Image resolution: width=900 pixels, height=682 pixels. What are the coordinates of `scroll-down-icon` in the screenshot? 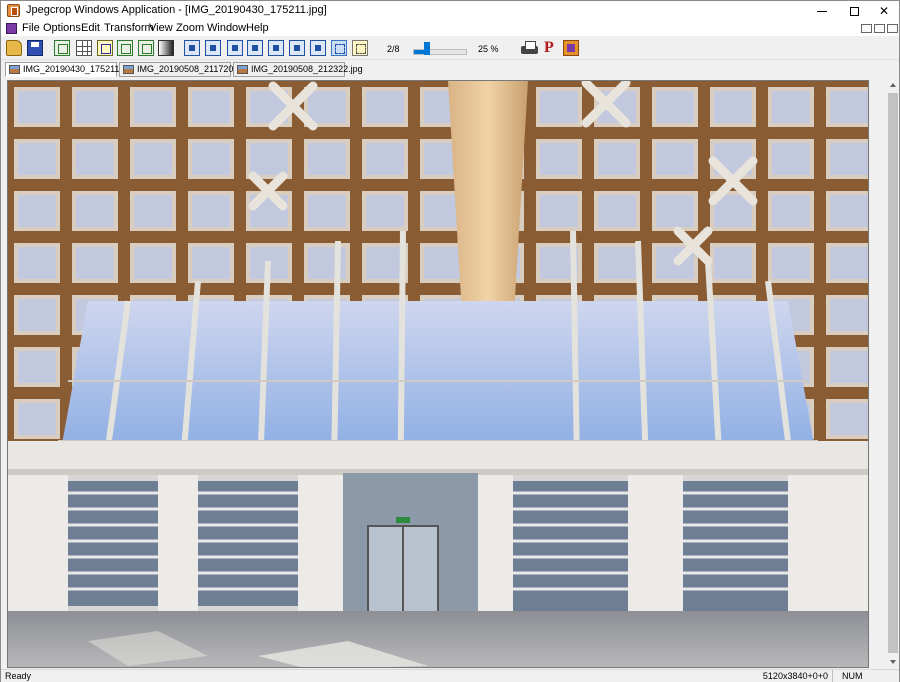 It's located at (893, 662).